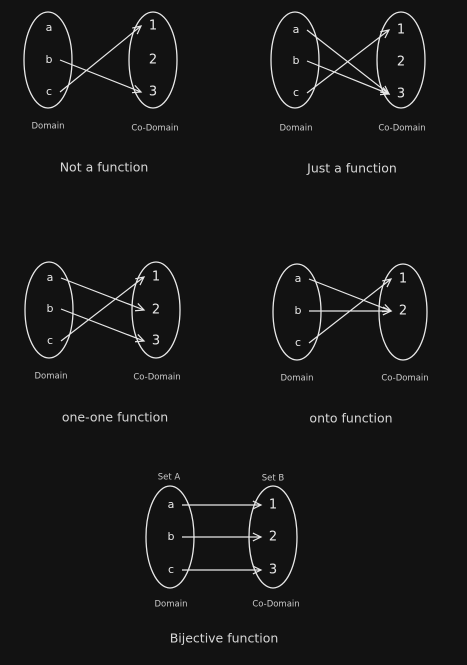 This screenshot has height=665, width=467. What do you see at coordinates (350, 418) in the screenshot?
I see `caption-onto-function: onto function` at bounding box center [350, 418].